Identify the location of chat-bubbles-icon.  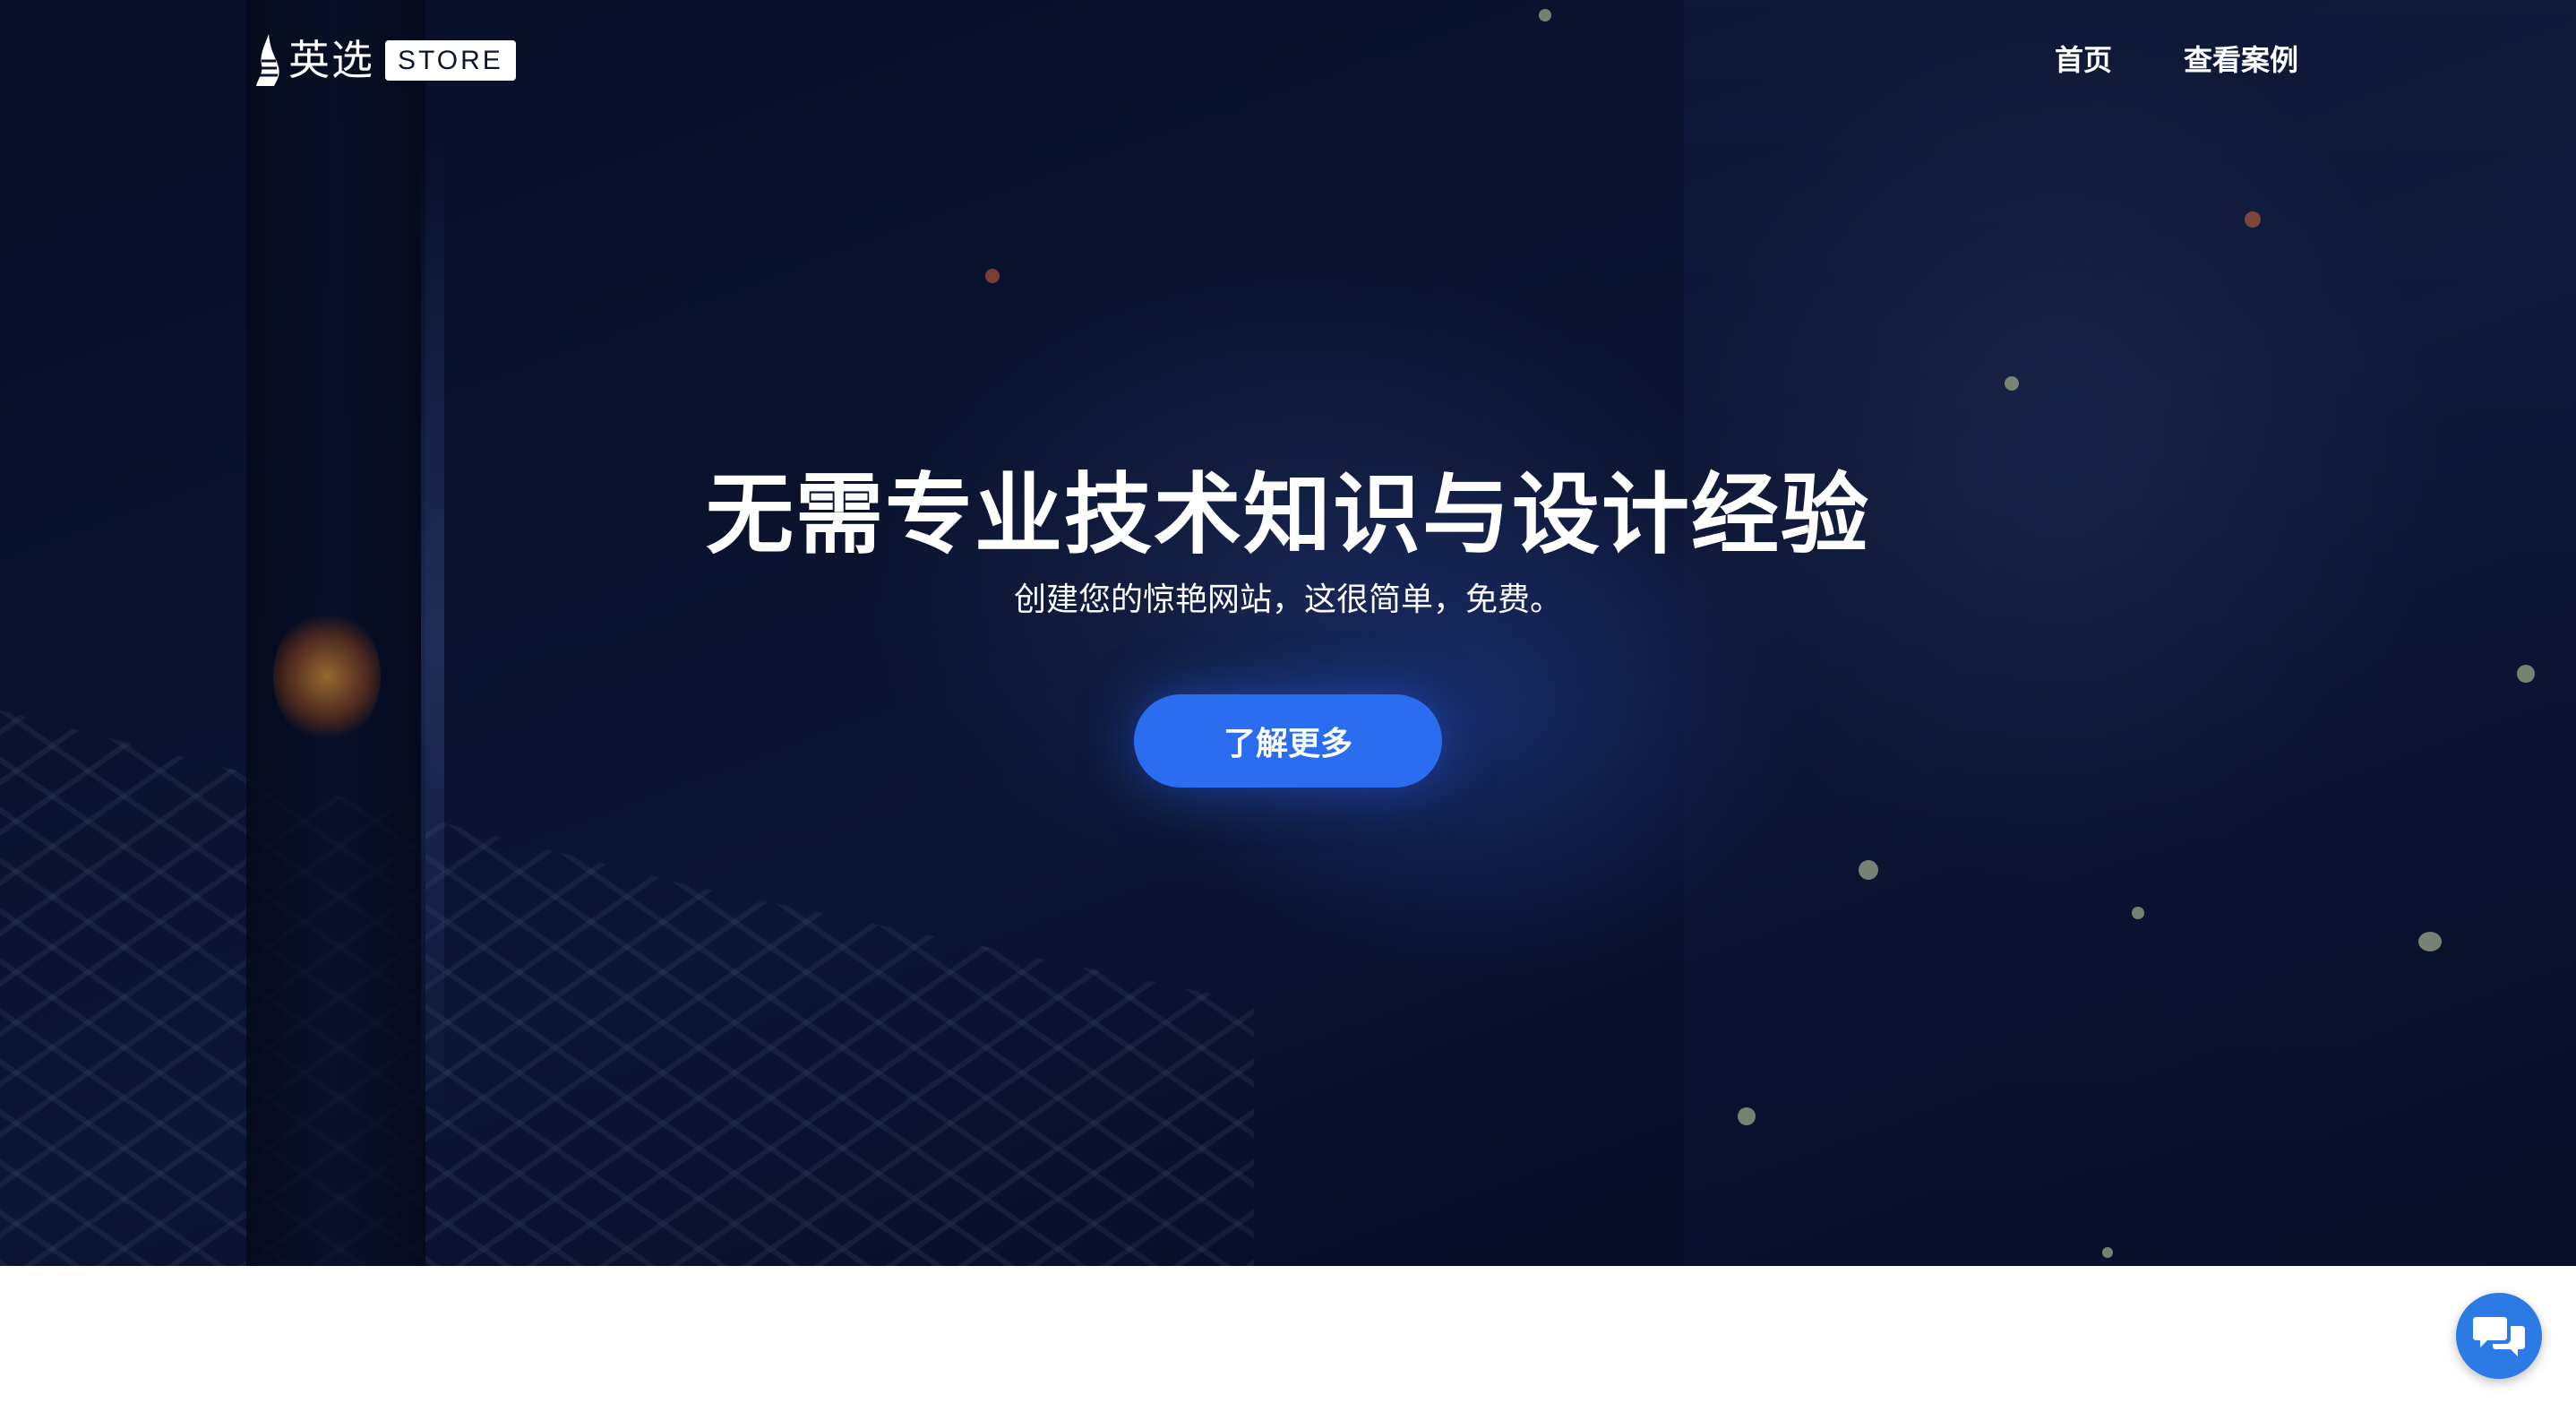
(2499, 1336).